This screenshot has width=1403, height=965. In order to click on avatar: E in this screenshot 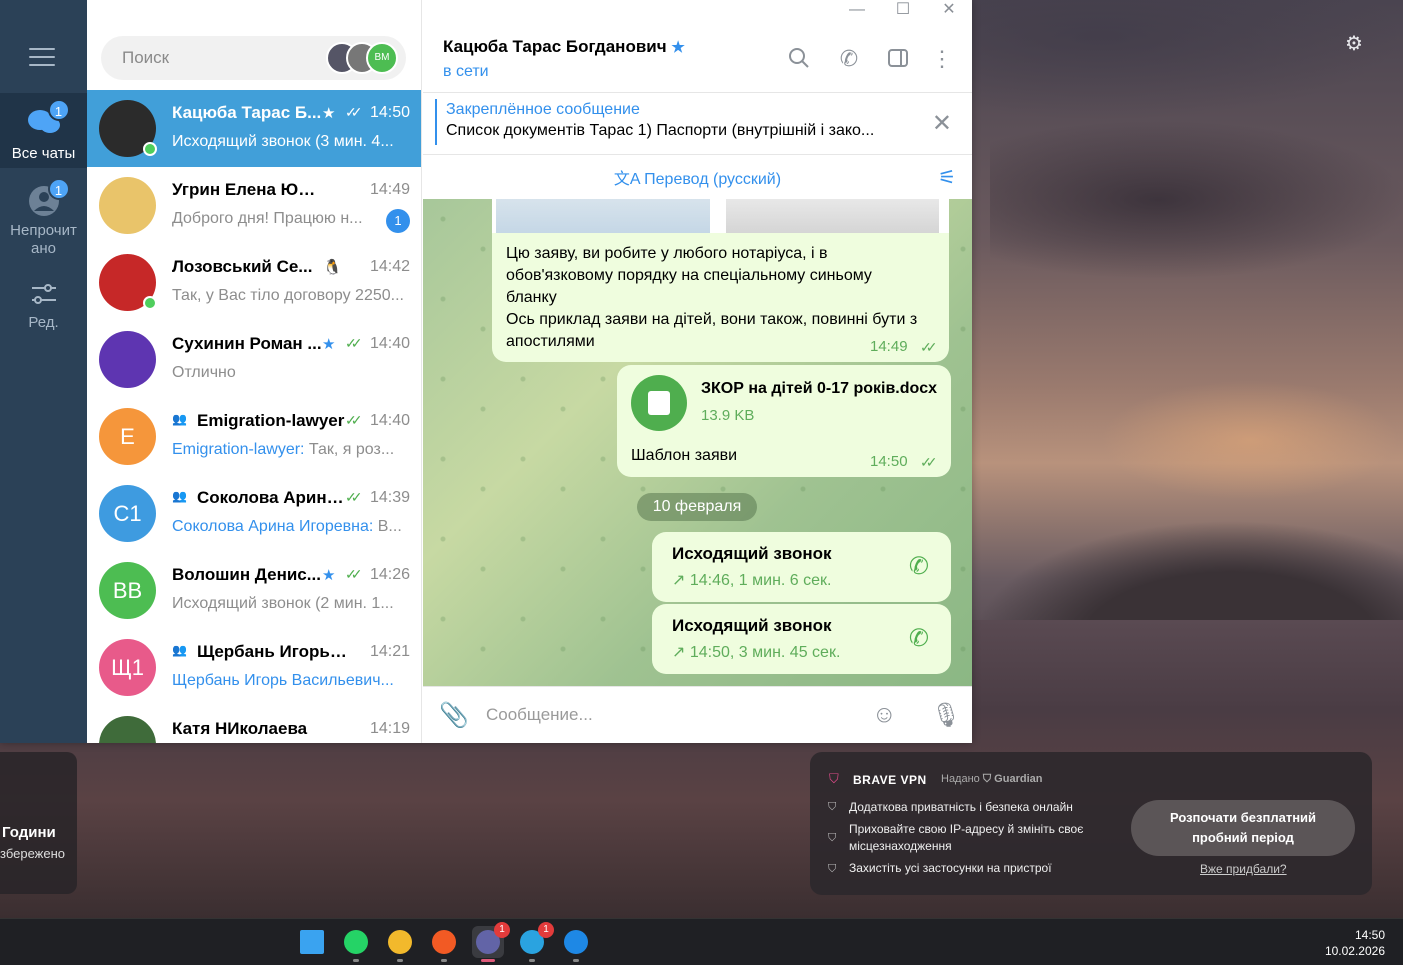, I will do `click(127, 436)`.